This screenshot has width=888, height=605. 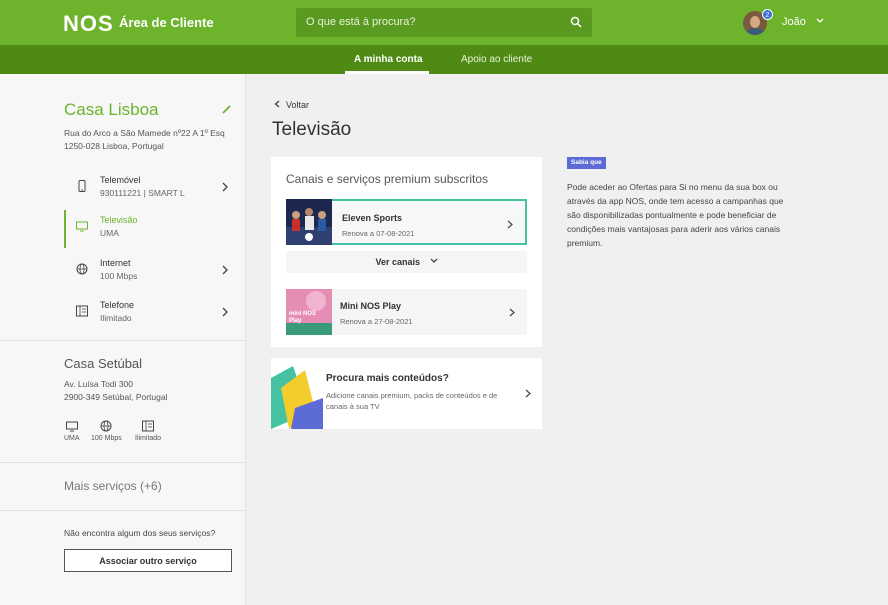 What do you see at coordinates (398, 262) in the screenshot?
I see `see-channels-label: Ver canais` at bounding box center [398, 262].